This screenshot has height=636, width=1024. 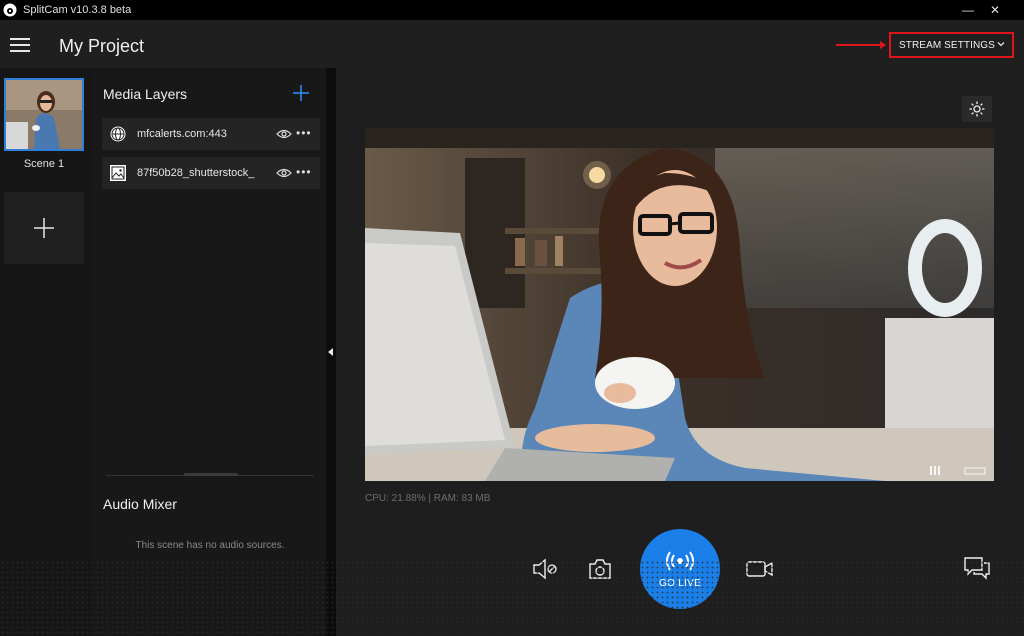 What do you see at coordinates (210, 545) in the screenshot?
I see `audio-empty-message: This scene has no audio sources.` at bounding box center [210, 545].